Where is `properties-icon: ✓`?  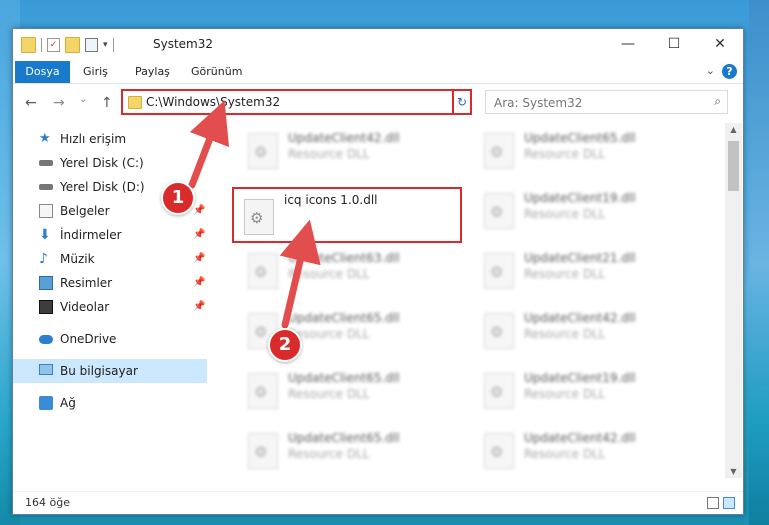
properties-icon: ✓ is located at coordinates (53, 45).